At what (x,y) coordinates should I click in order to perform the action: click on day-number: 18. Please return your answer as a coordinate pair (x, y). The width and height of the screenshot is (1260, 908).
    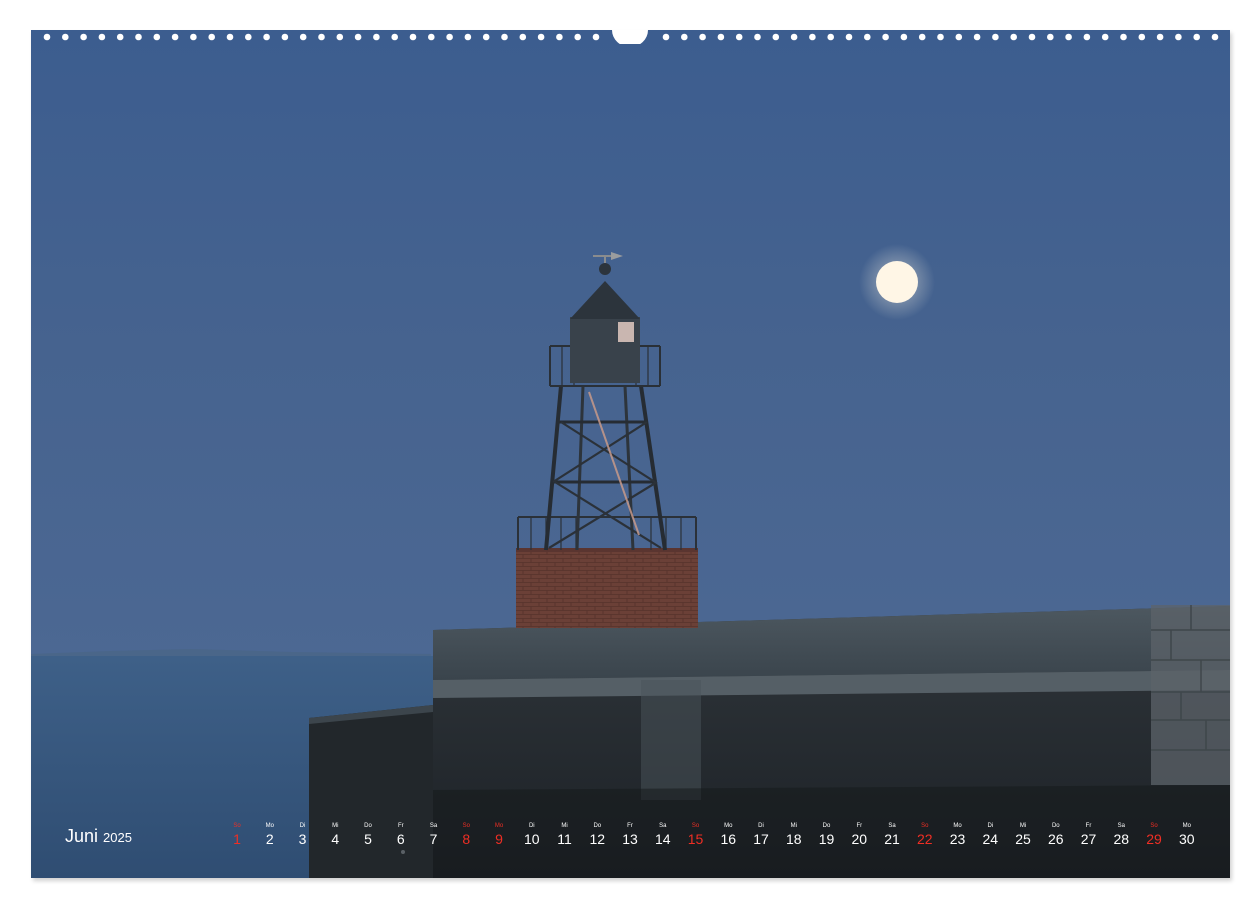
    Looking at the image, I should click on (794, 839).